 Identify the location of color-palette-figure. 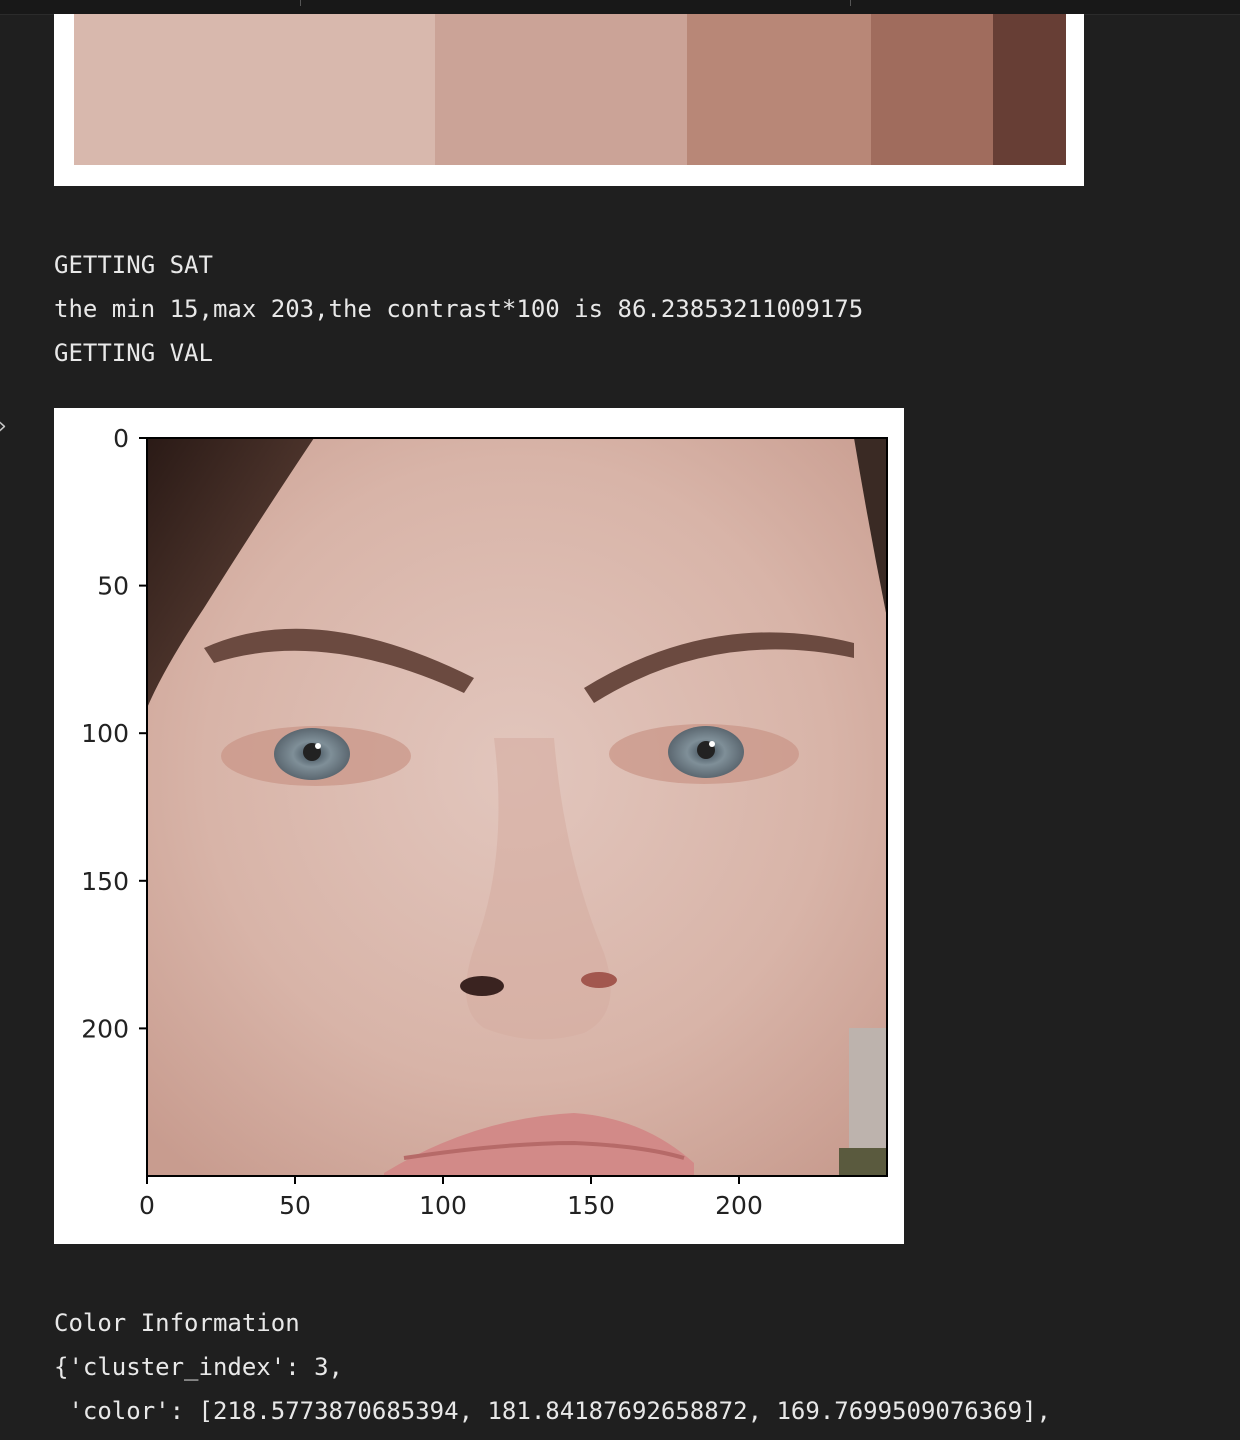
(569, 100).